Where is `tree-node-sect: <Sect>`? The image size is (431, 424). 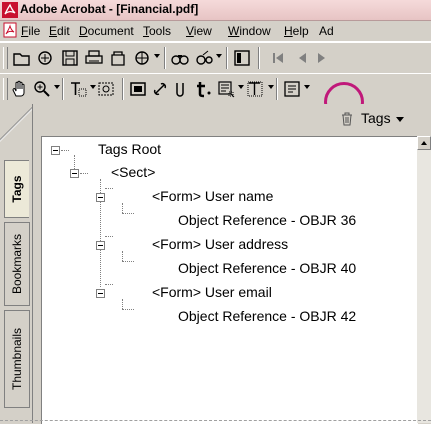
tree-node-sect: <Sect> is located at coordinates (133, 172).